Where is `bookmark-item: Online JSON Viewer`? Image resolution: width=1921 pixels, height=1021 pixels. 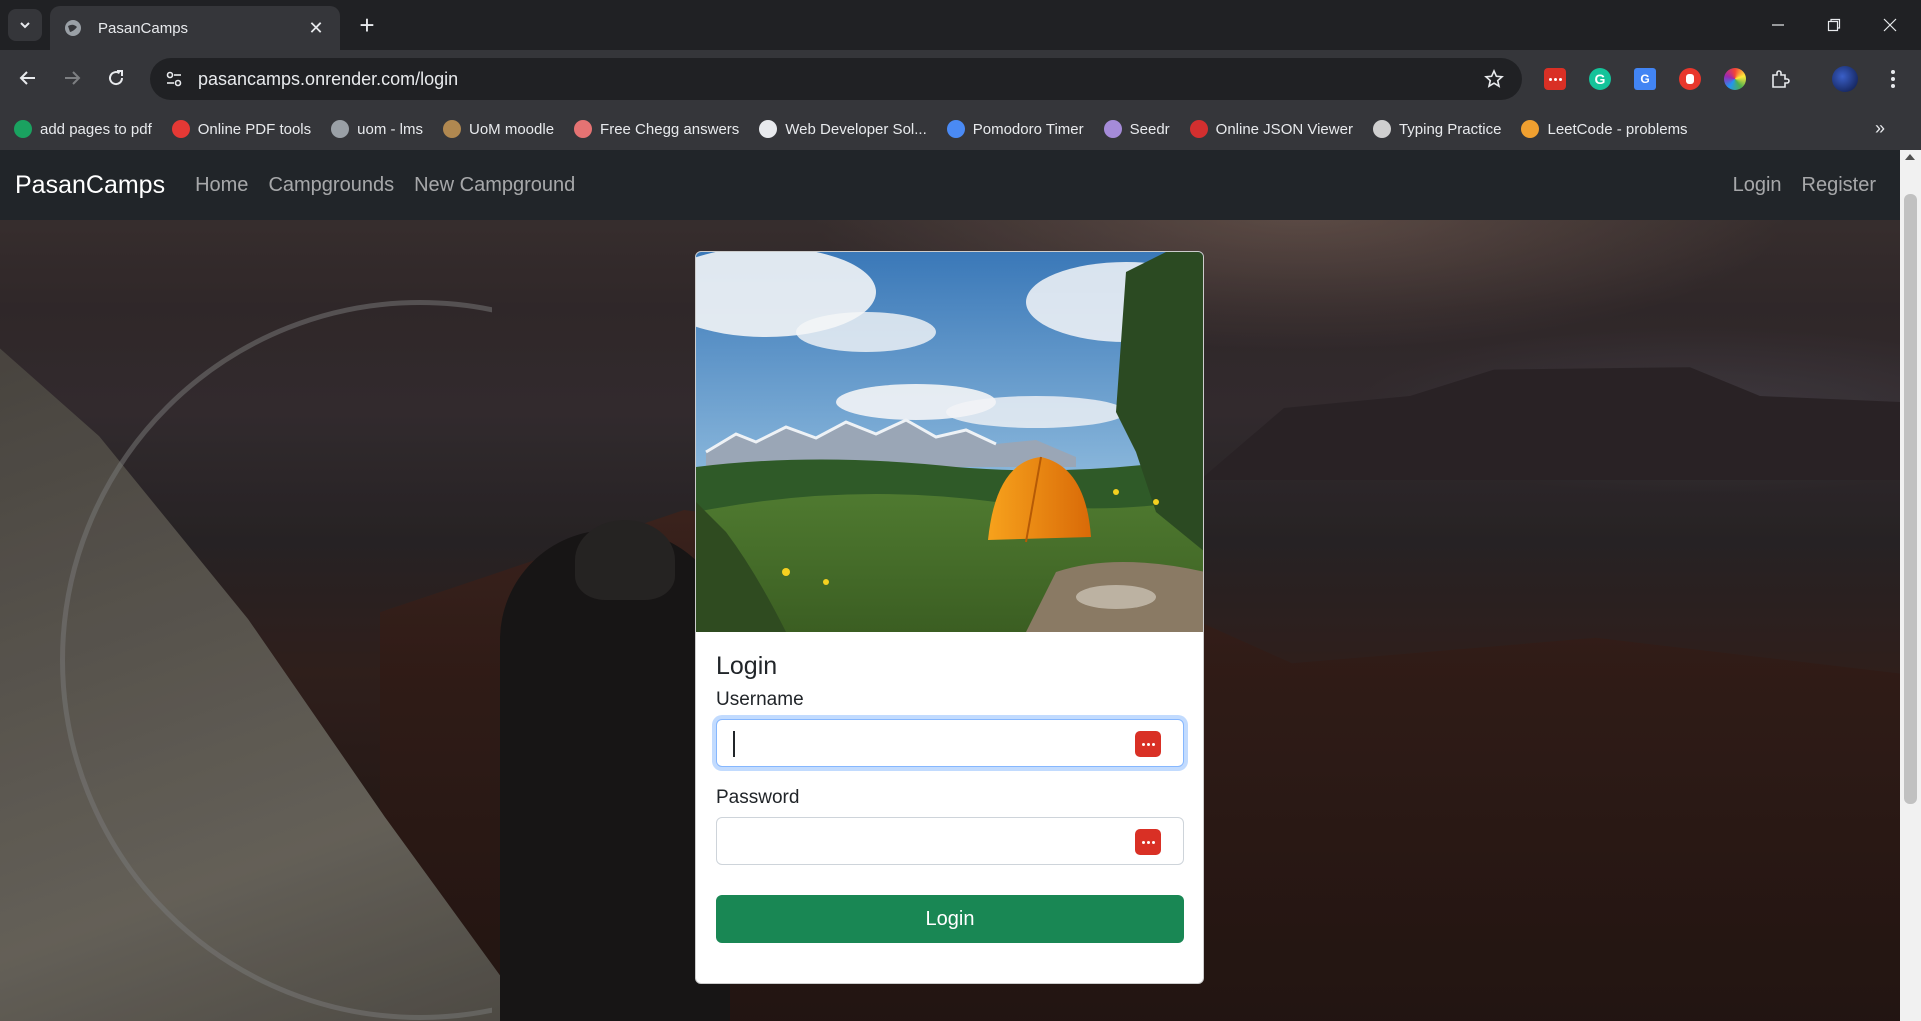 bookmark-item: Online JSON Viewer is located at coordinates (1271, 129).